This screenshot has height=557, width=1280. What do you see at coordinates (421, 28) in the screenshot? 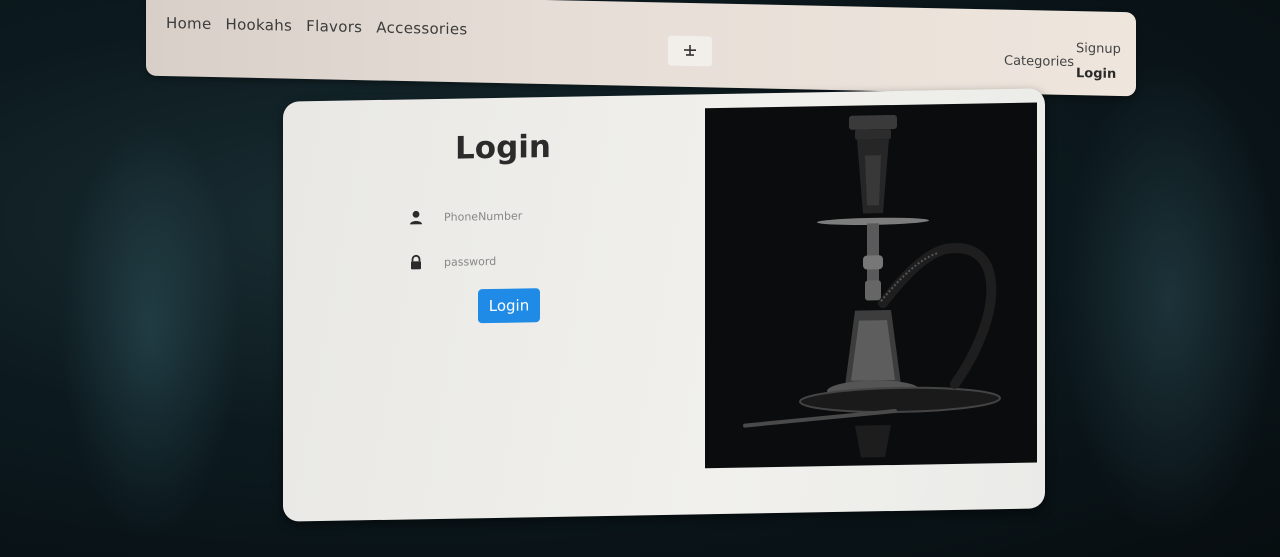
I see `nav-link-accessories: Accessories` at bounding box center [421, 28].